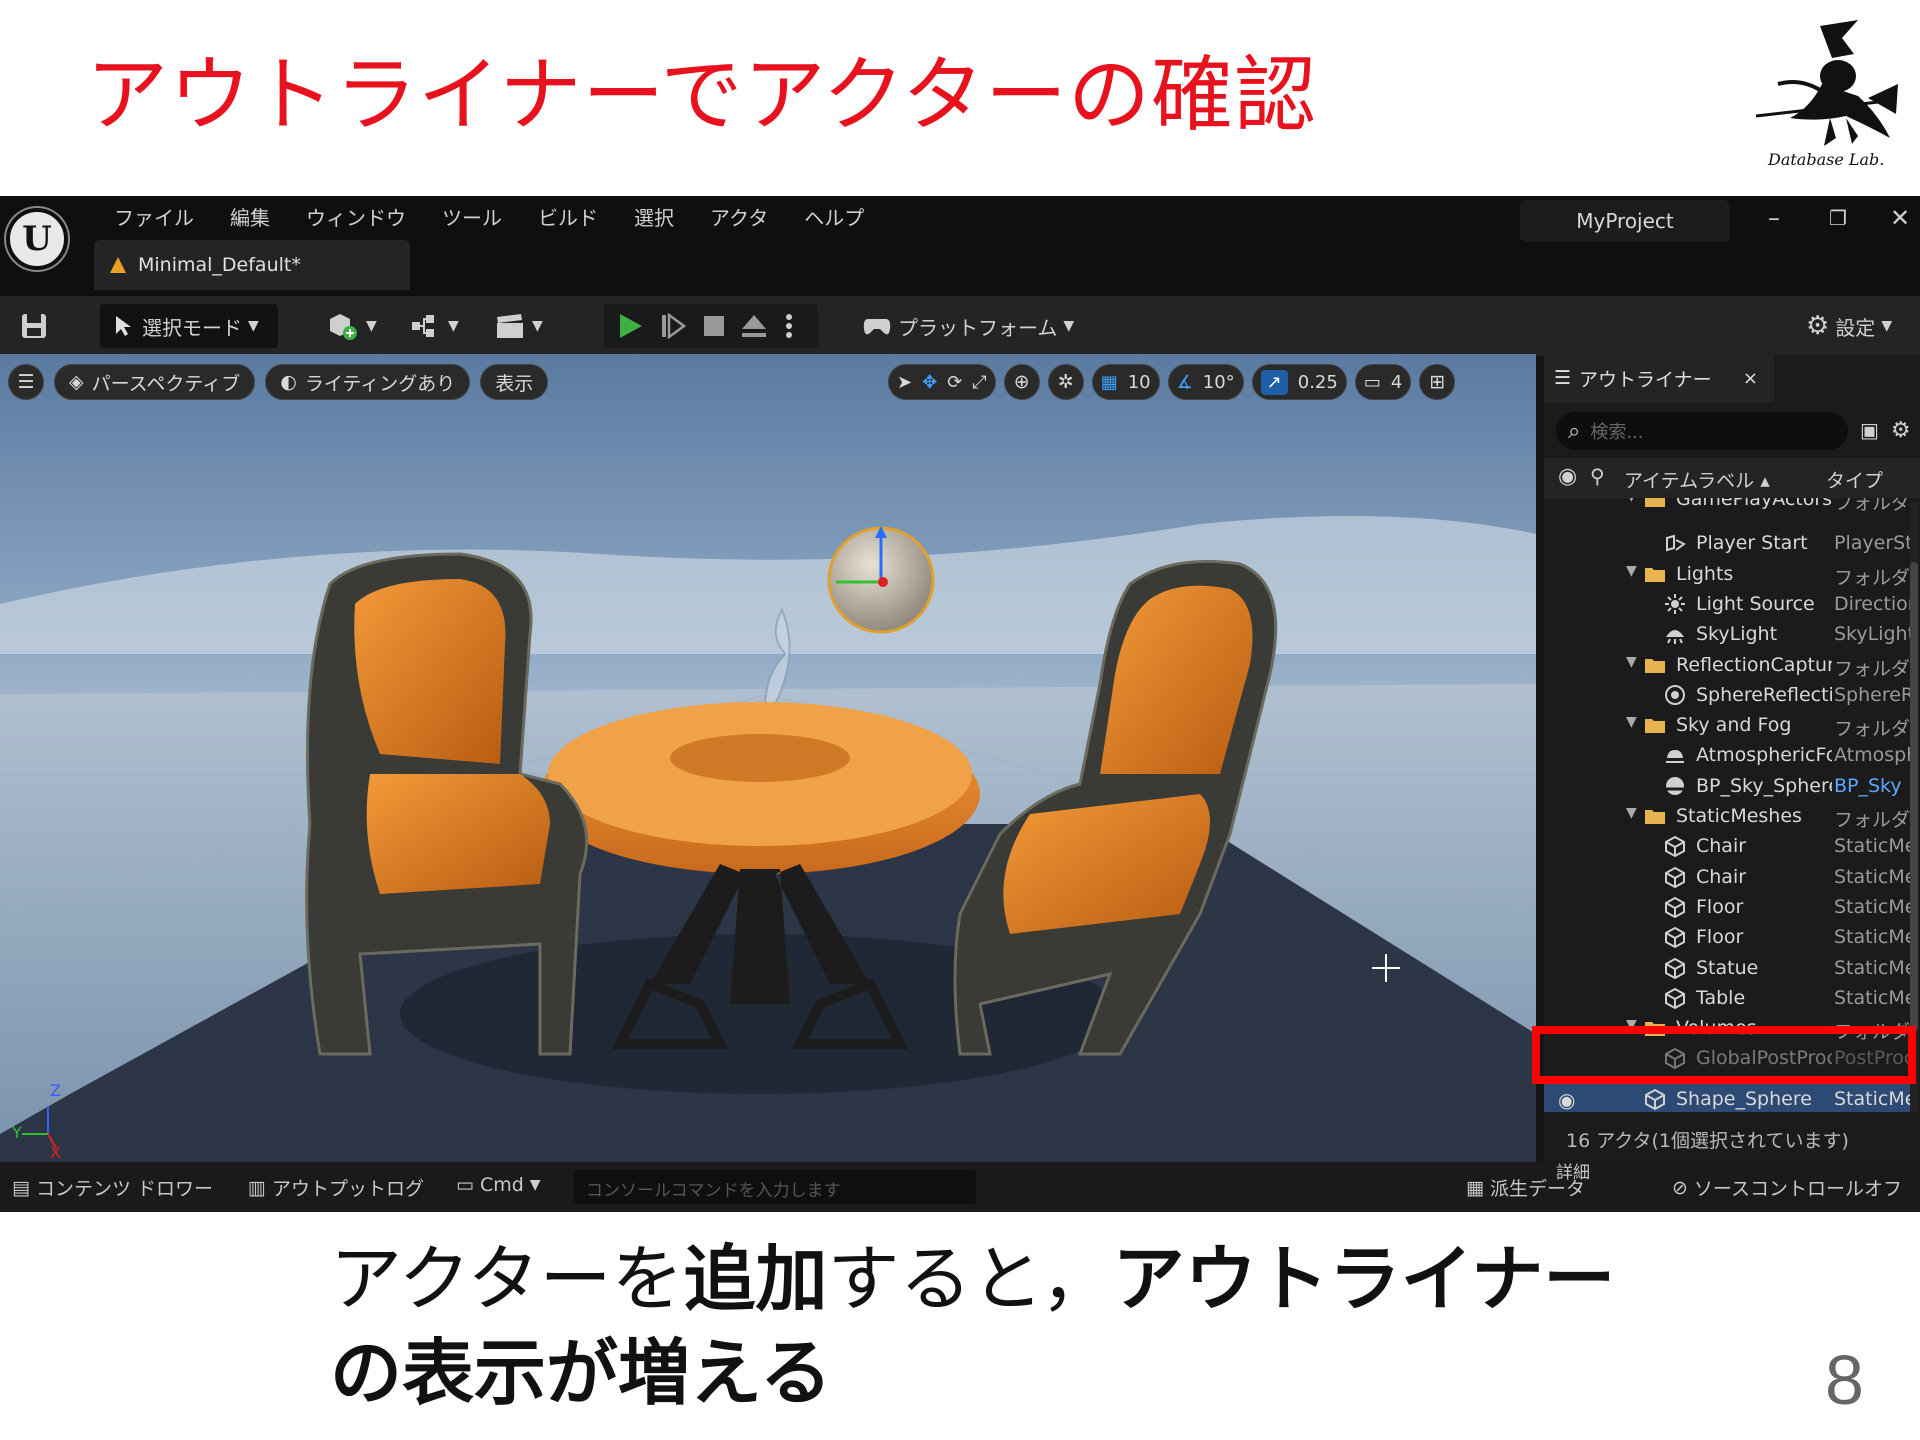  What do you see at coordinates (654, 218) in the screenshot?
I see `menu-item: 選択` at bounding box center [654, 218].